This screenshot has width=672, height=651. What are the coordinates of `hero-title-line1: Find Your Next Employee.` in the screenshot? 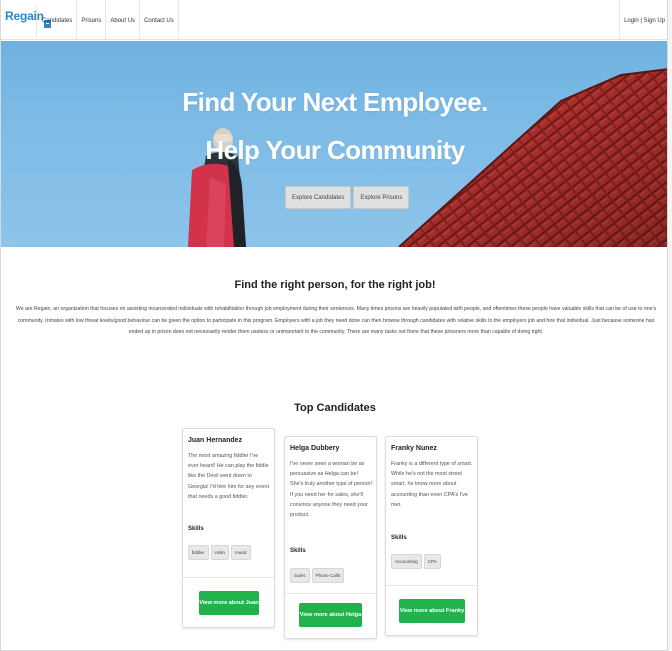 It's located at (335, 102).